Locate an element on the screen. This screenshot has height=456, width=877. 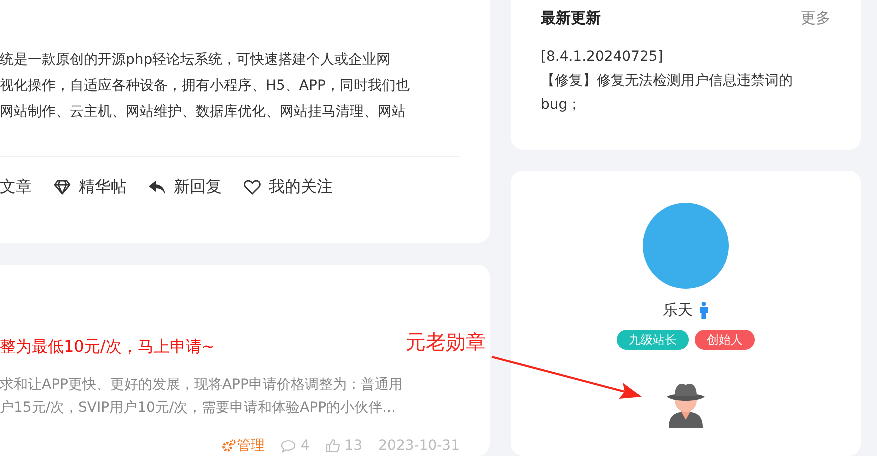
gear-icon is located at coordinates (229, 446).